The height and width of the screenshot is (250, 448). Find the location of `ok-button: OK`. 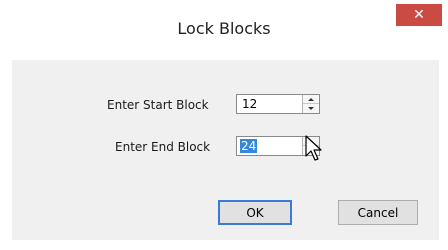

ok-button: OK is located at coordinates (255, 212).